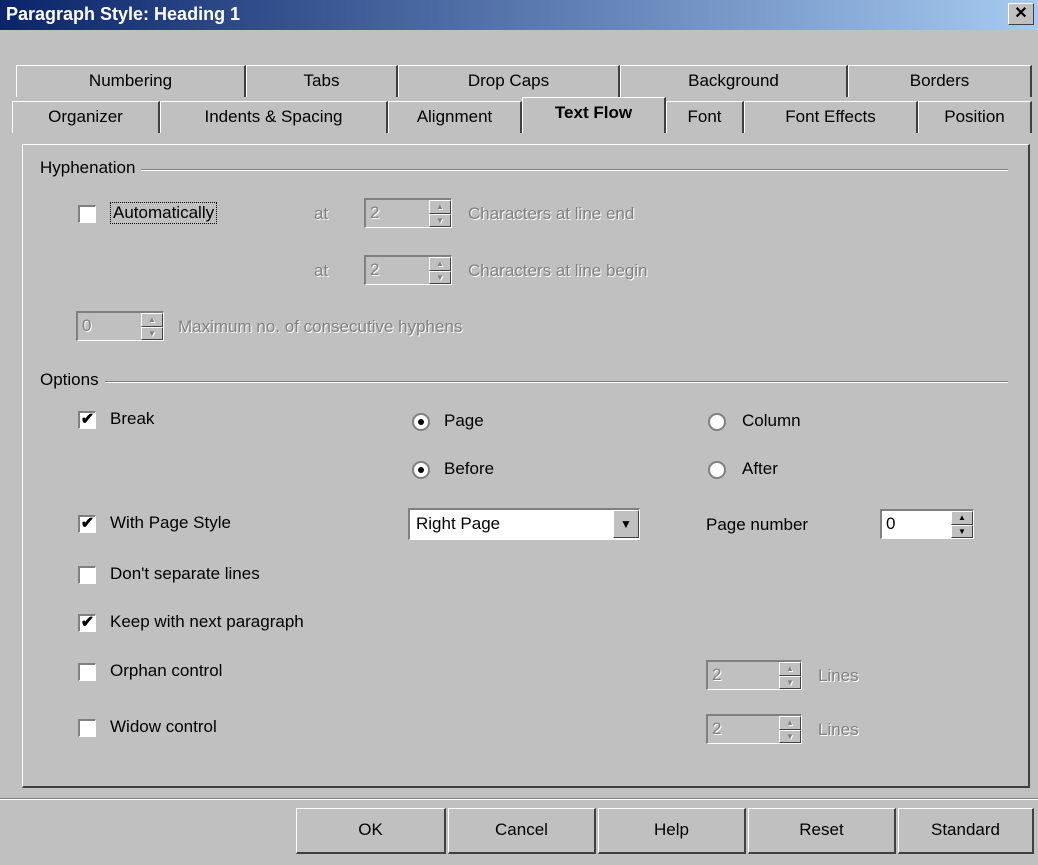 This screenshot has height=865, width=1038. I want to click on tab-numbering: Numbering, so click(131, 81).